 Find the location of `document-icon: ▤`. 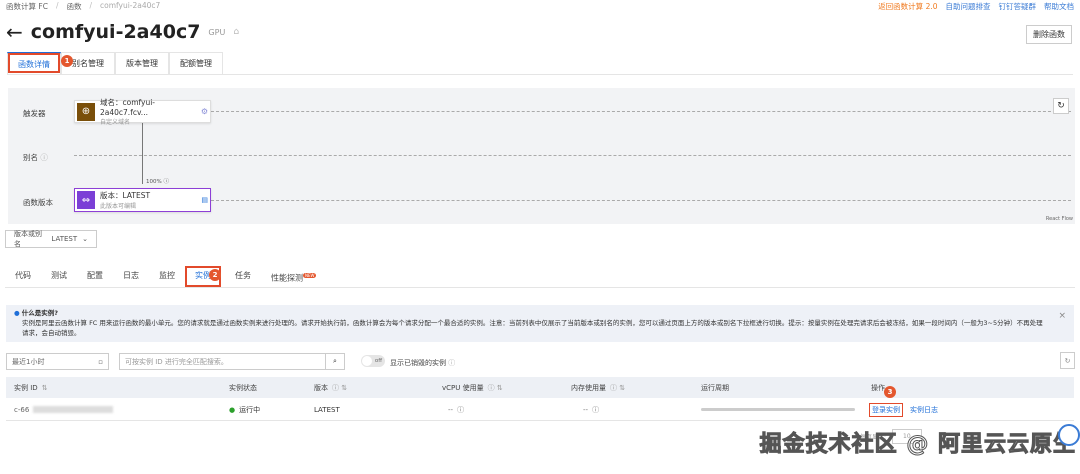

document-icon: ▤ is located at coordinates (204, 200).